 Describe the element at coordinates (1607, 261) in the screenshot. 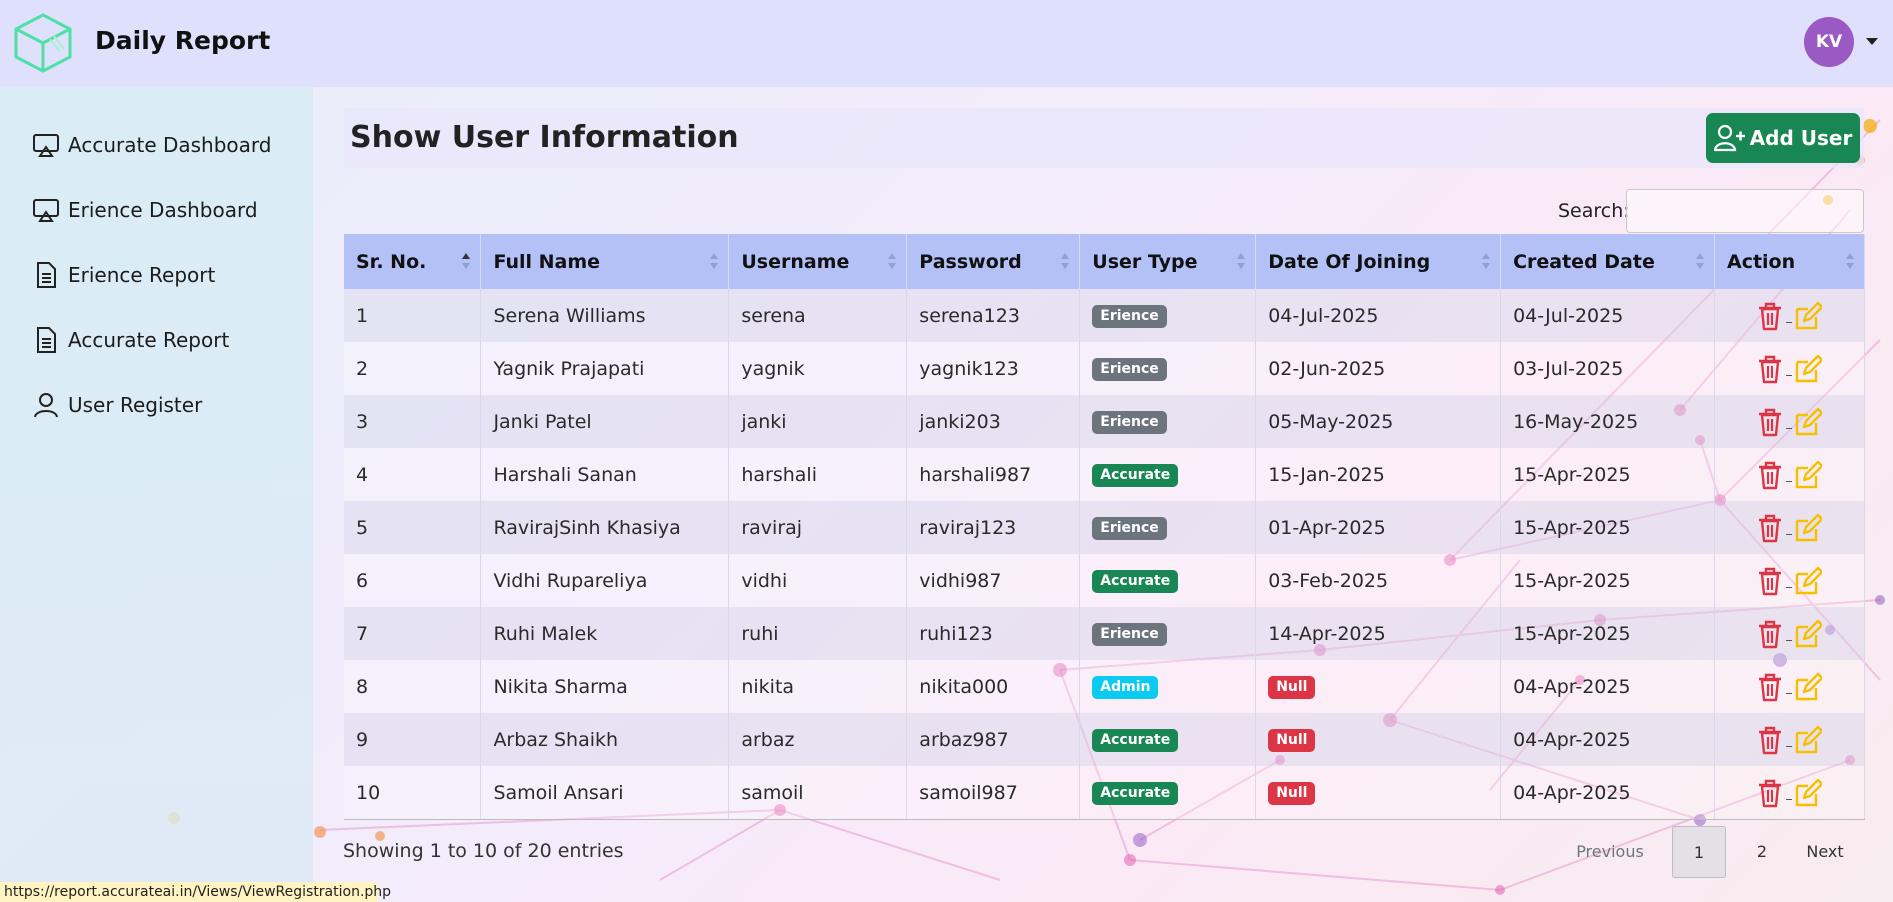

I see `column-header-created: Created Date` at that location.